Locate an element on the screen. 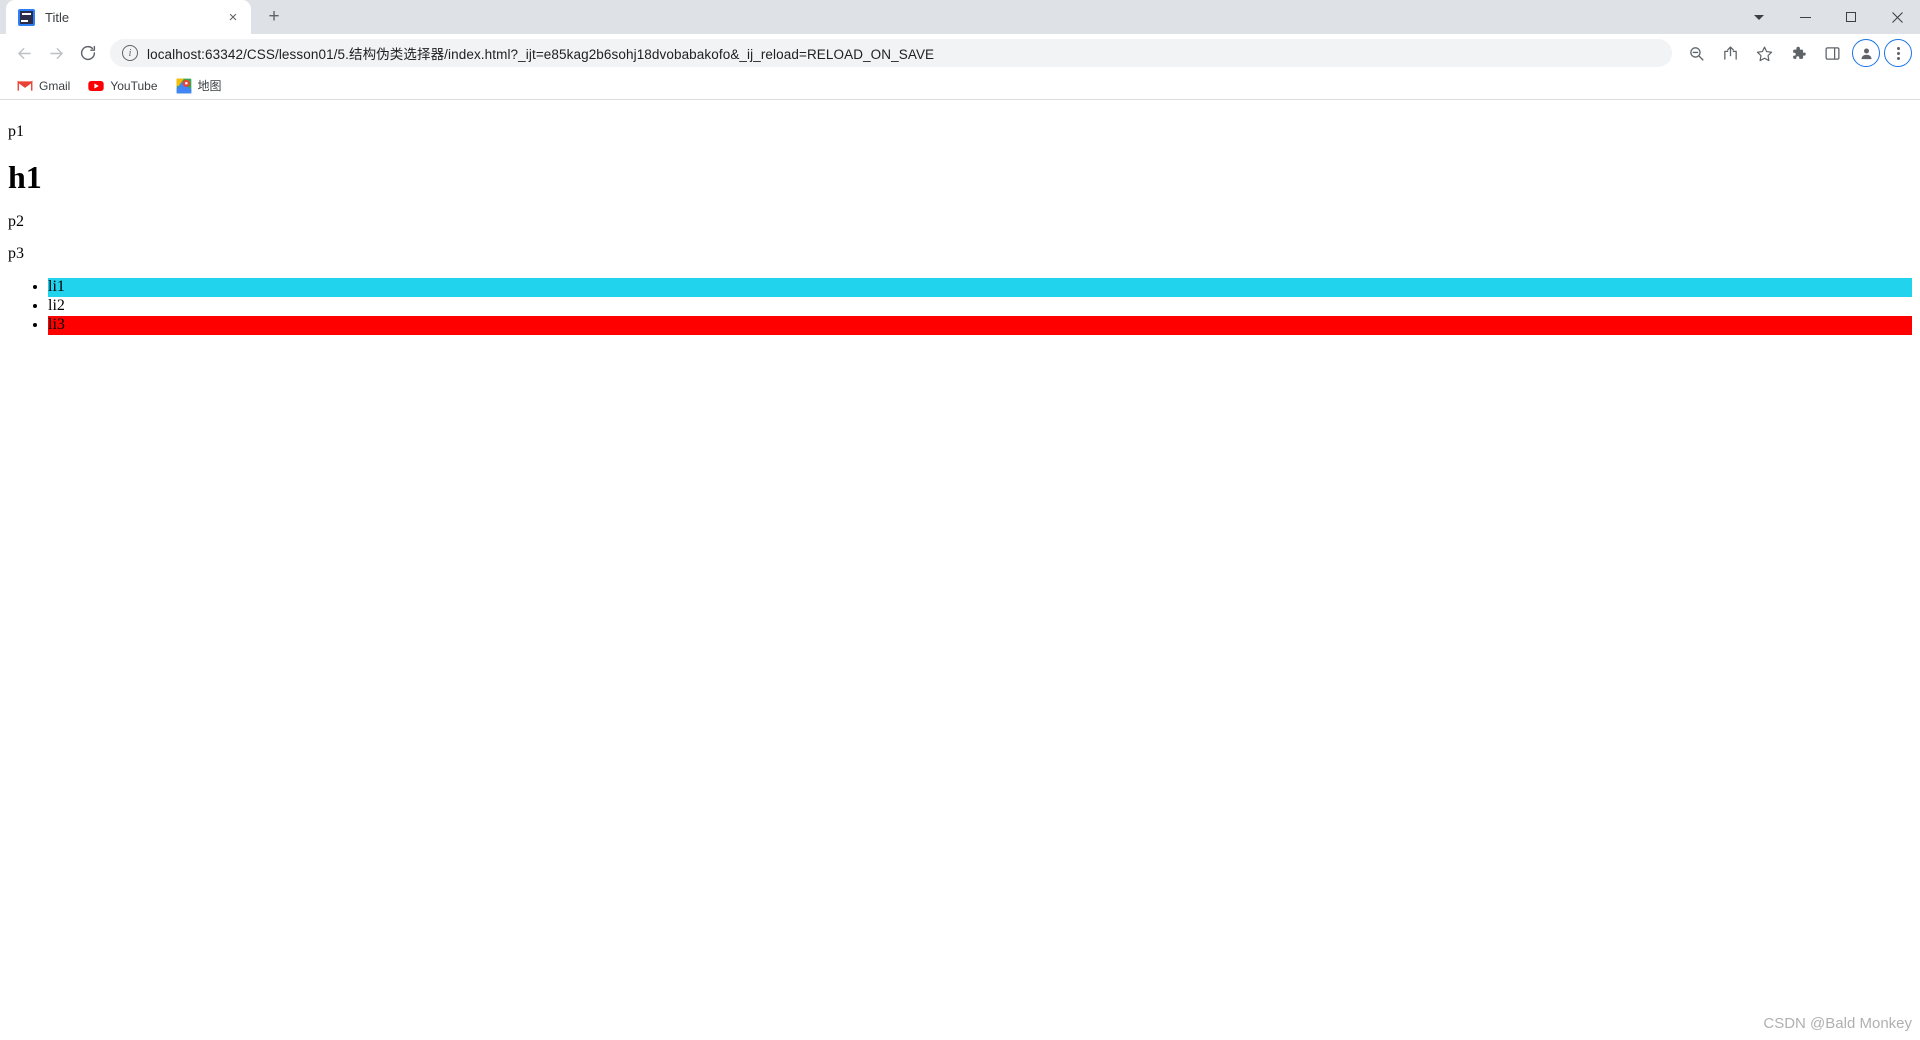 This screenshot has width=1920, height=1040. extensions-icon is located at coordinates (1798, 53).